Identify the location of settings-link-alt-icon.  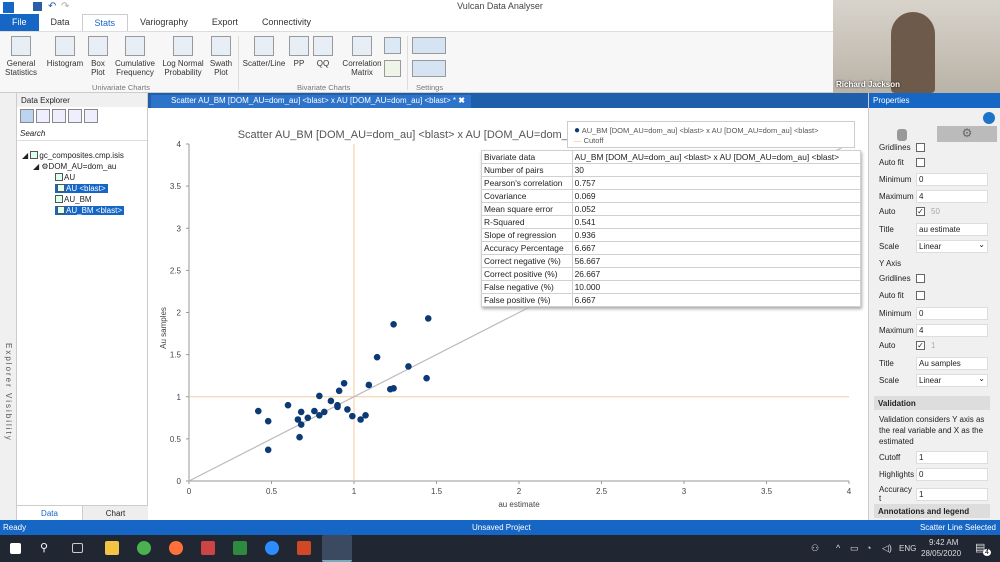
(429, 68).